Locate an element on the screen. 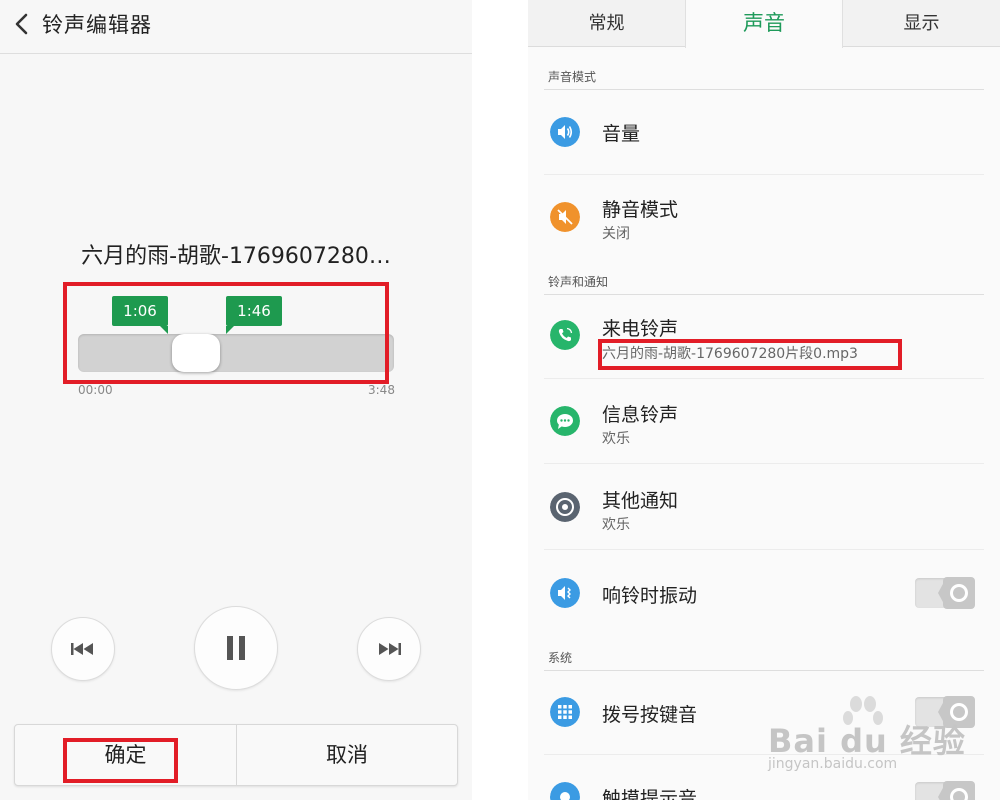 The height and width of the screenshot is (800, 1000). tab-general: 常规 is located at coordinates (606, 23).